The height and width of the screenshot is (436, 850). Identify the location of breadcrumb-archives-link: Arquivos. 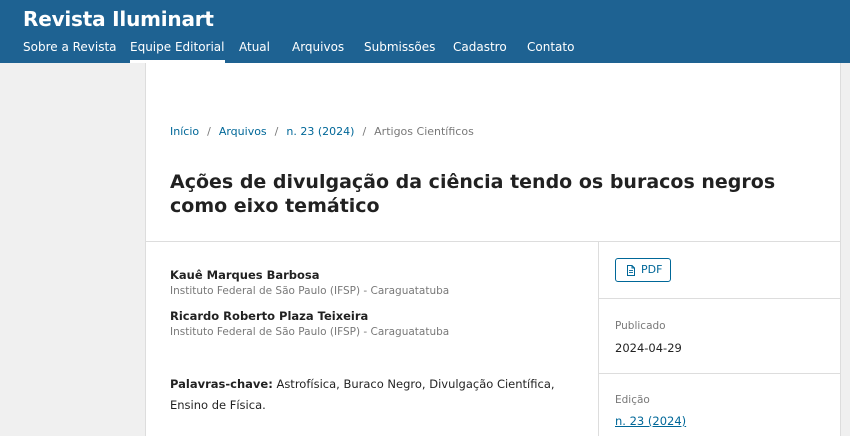
(243, 131).